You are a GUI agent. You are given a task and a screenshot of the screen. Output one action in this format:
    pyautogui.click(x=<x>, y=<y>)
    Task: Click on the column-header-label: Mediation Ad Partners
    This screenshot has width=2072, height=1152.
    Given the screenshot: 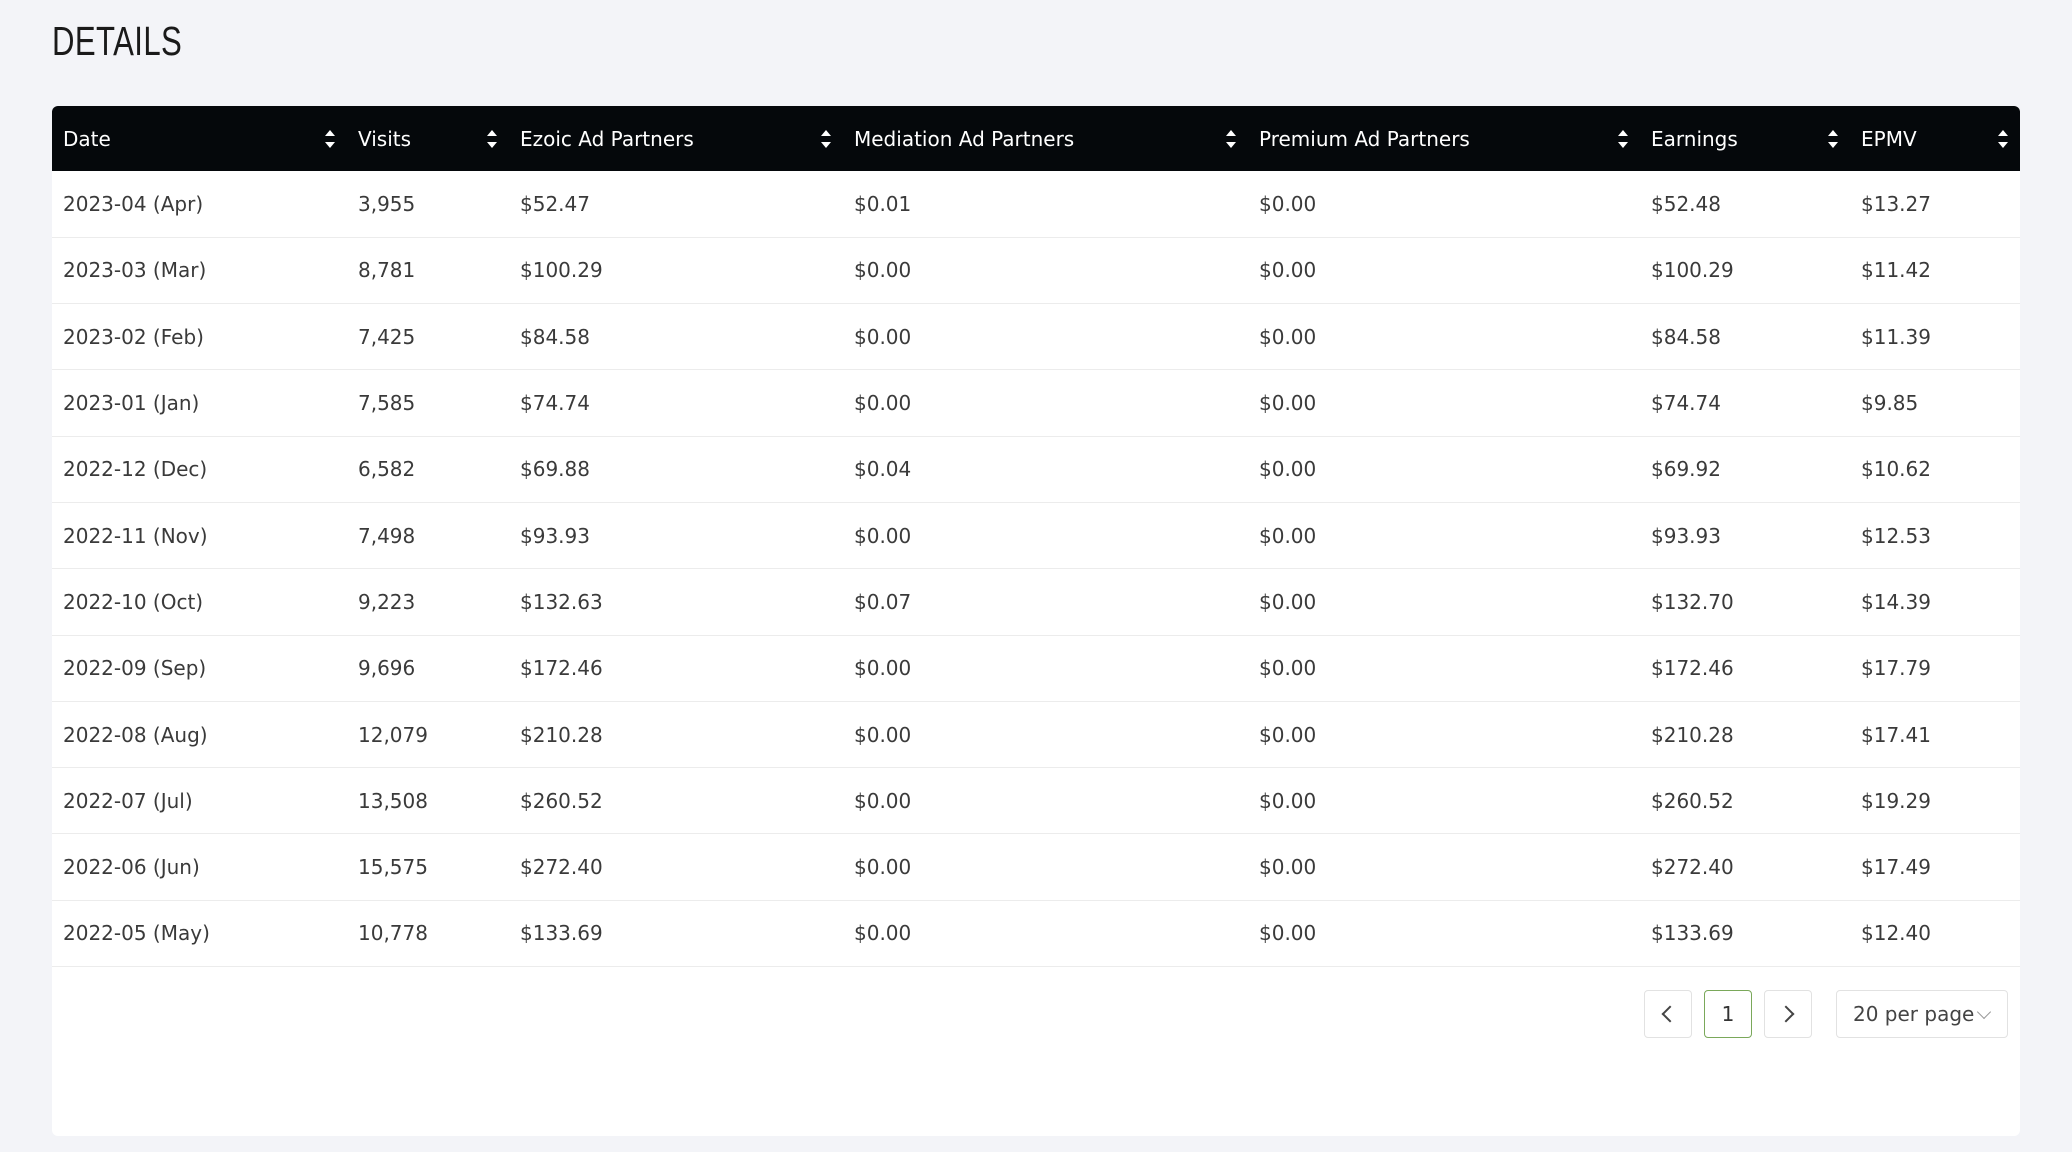 What is the action you would take?
    pyautogui.click(x=964, y=138)
    